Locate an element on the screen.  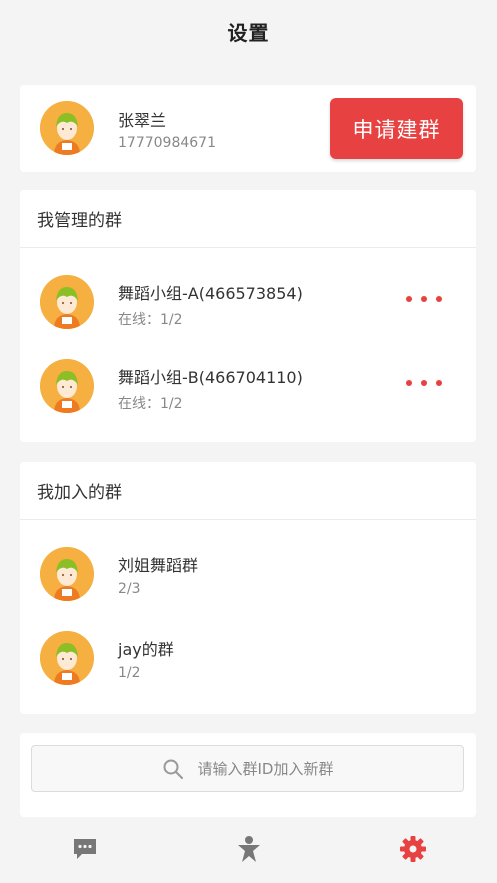
page-title: 设置 is located at coordinates (248, 32).